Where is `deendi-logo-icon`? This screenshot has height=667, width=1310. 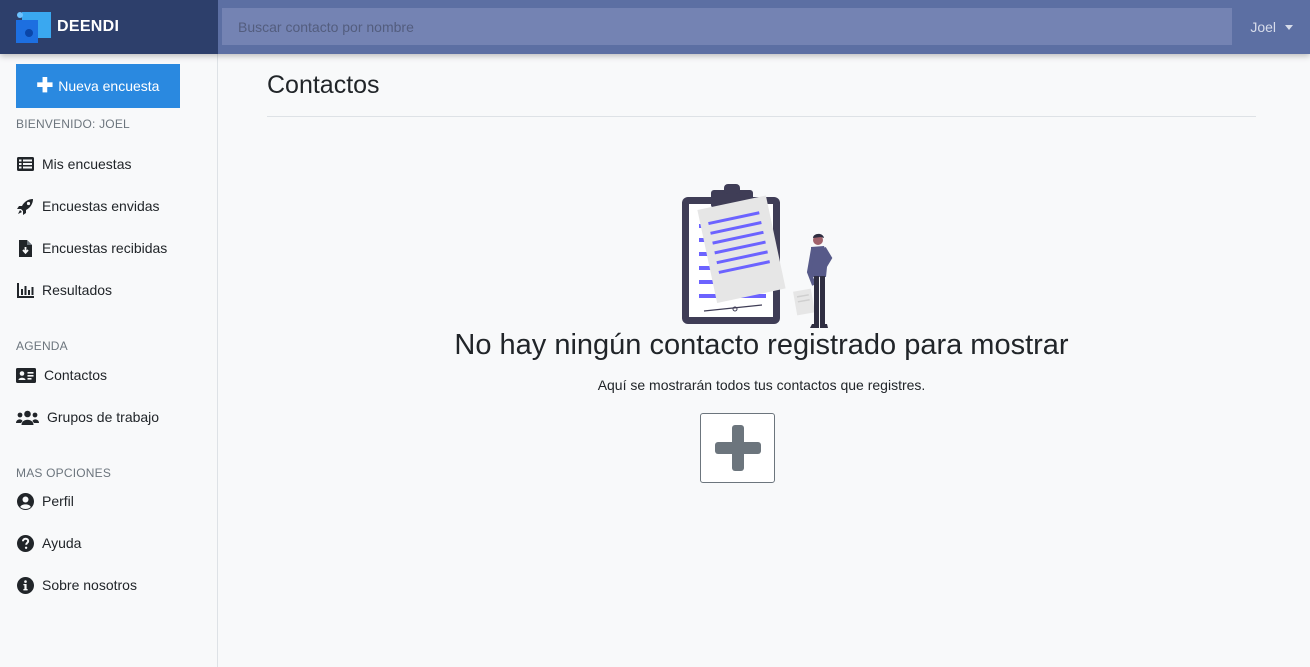
deendi-logo-icon is located at coordinates (33, 27).